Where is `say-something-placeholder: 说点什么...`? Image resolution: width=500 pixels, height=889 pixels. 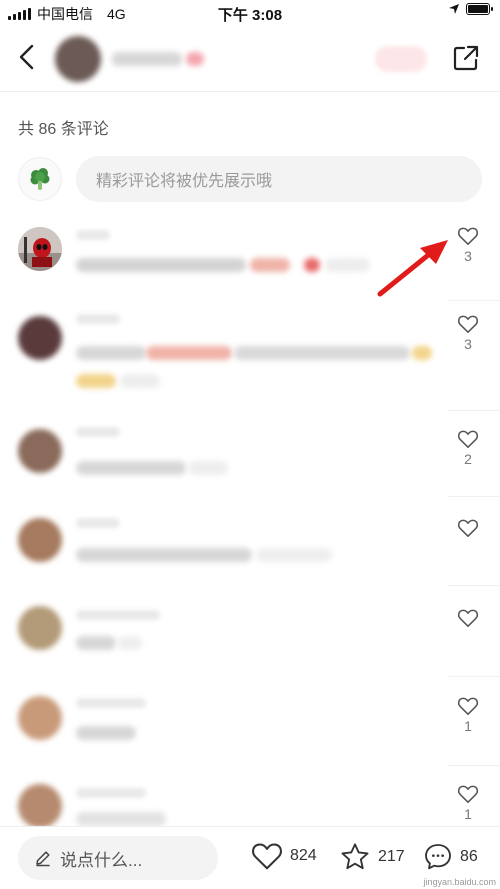
say-something-placeholder: 说点什么... is located at coordinates (101, 860).